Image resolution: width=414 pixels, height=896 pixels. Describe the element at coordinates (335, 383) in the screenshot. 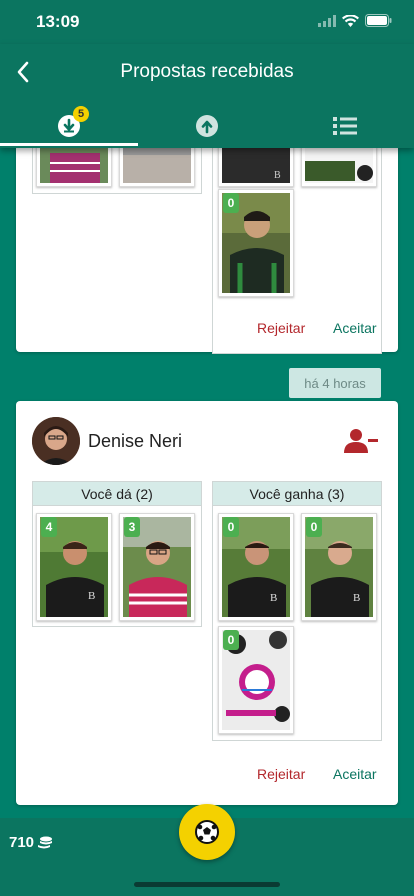

I see `timestamp-chip: há 4 horas` at that location.